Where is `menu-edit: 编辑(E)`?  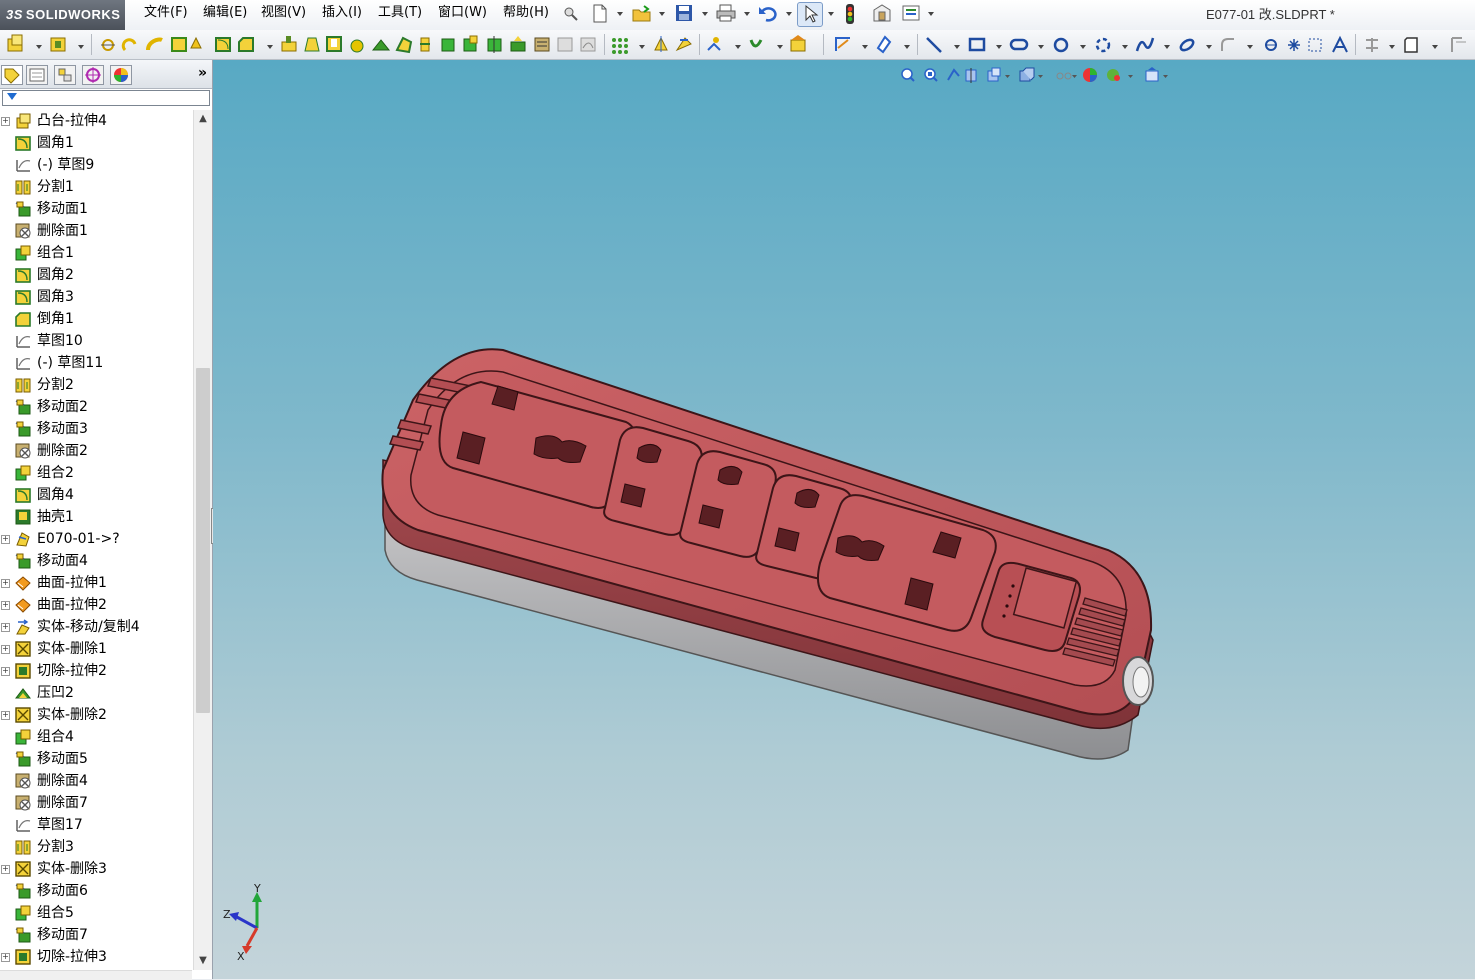
menu-edit: 编辑(E) is located at coordinates (225, 15).